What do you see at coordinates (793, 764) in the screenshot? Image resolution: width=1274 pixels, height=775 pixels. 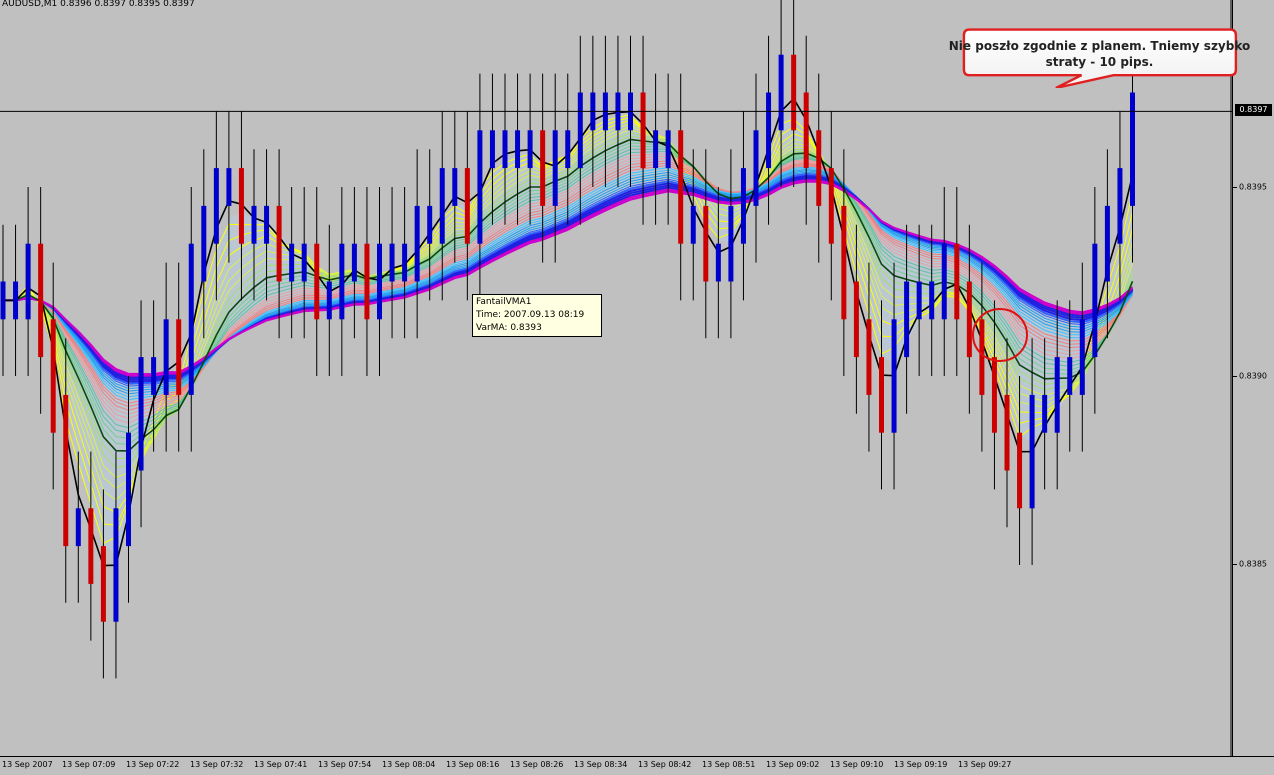 I see `time-label: 13 Sep 09:02` at bounding box center [793, 764].